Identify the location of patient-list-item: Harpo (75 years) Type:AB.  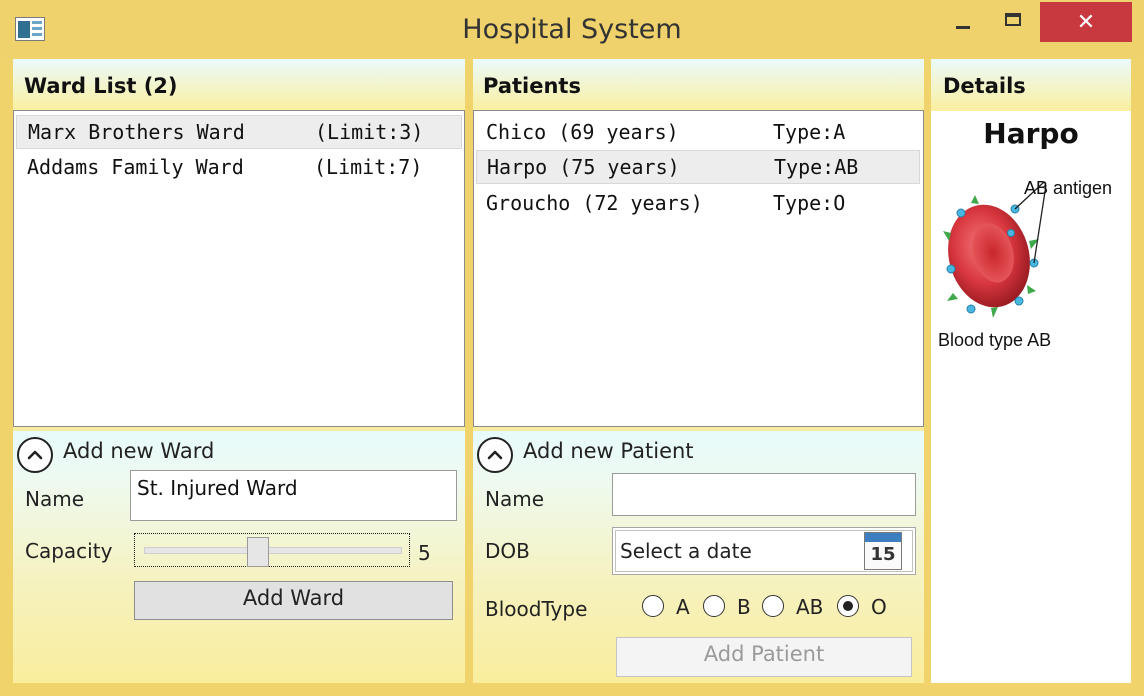
(698, 167).